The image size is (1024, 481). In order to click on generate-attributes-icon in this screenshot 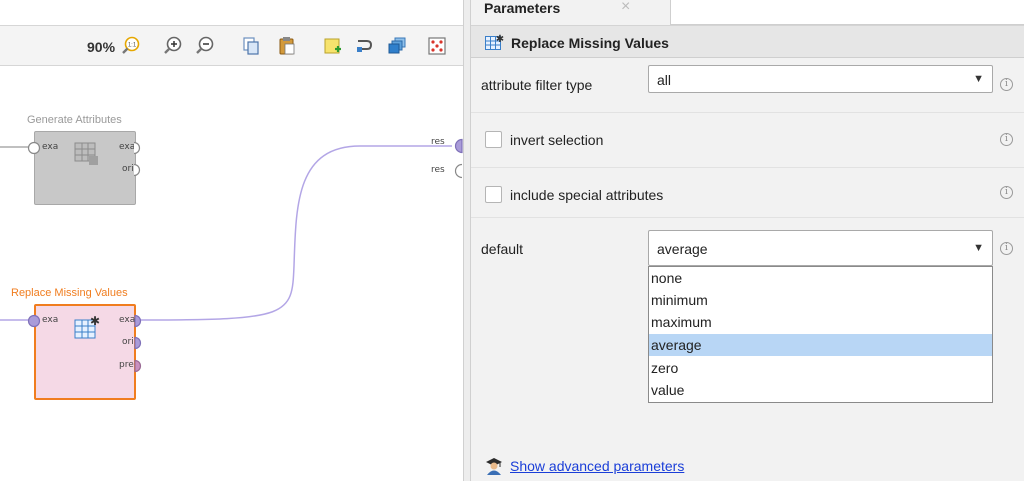, I will do `click(86, 153)`.